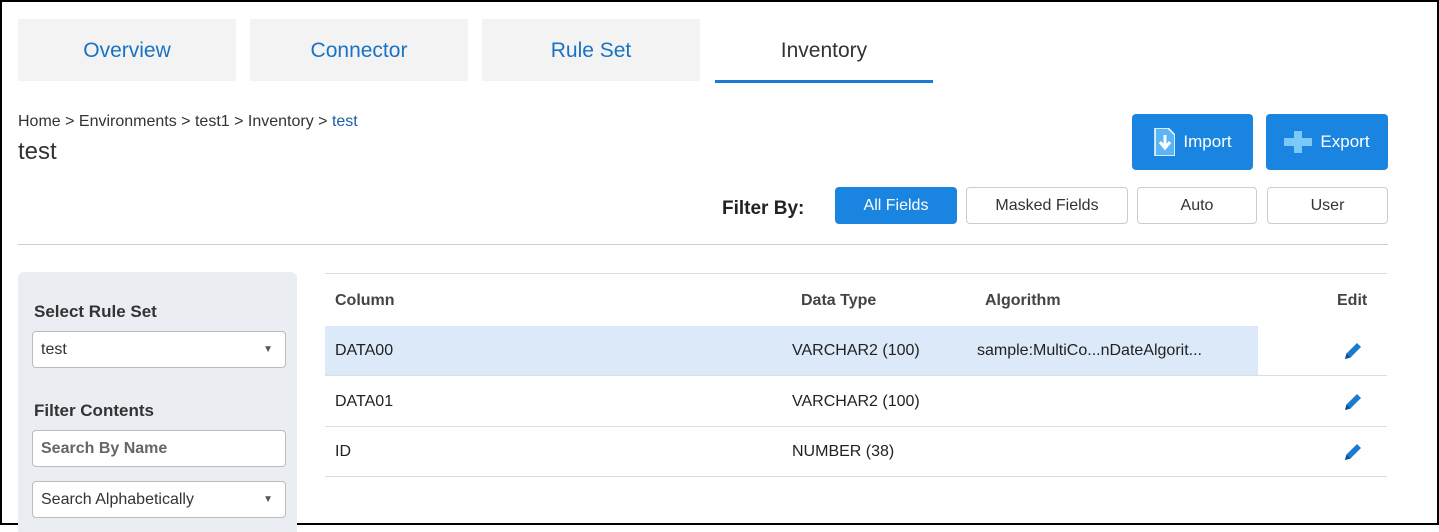 The image size is (1439, 532). I want to click on import-button: Import, so click(1192, 142).